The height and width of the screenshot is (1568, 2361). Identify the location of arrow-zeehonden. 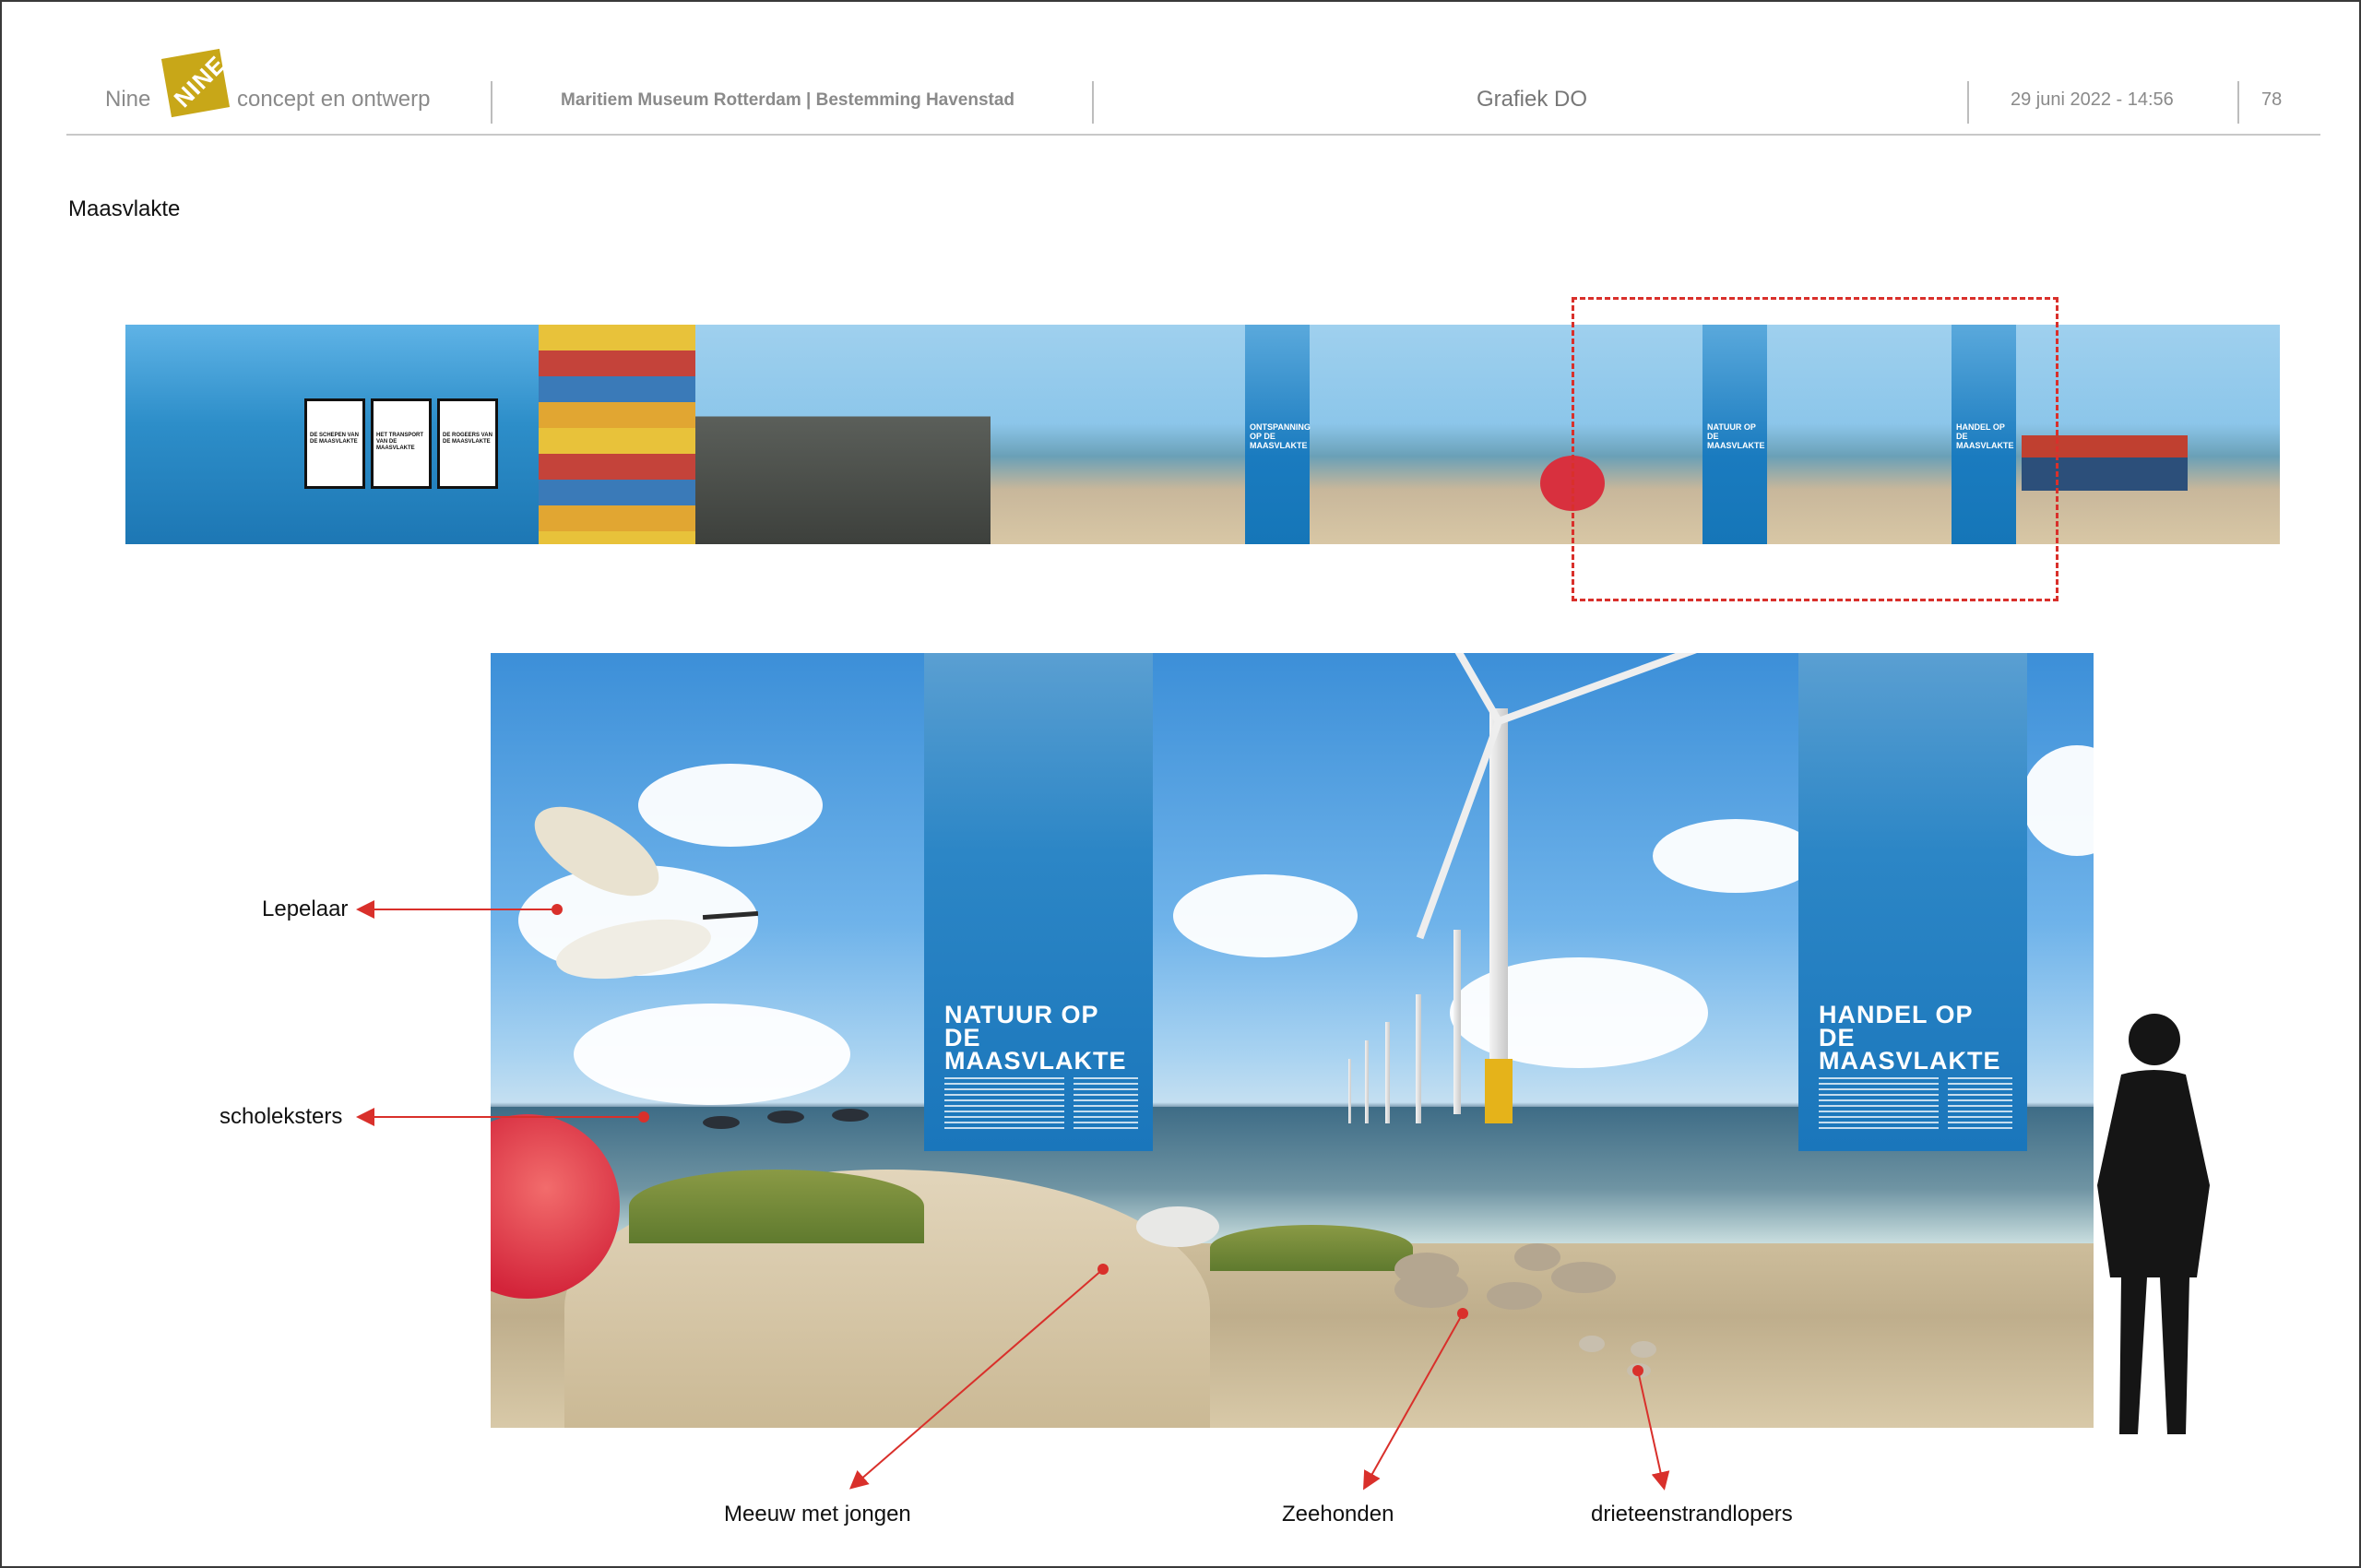
(1415, 1399).